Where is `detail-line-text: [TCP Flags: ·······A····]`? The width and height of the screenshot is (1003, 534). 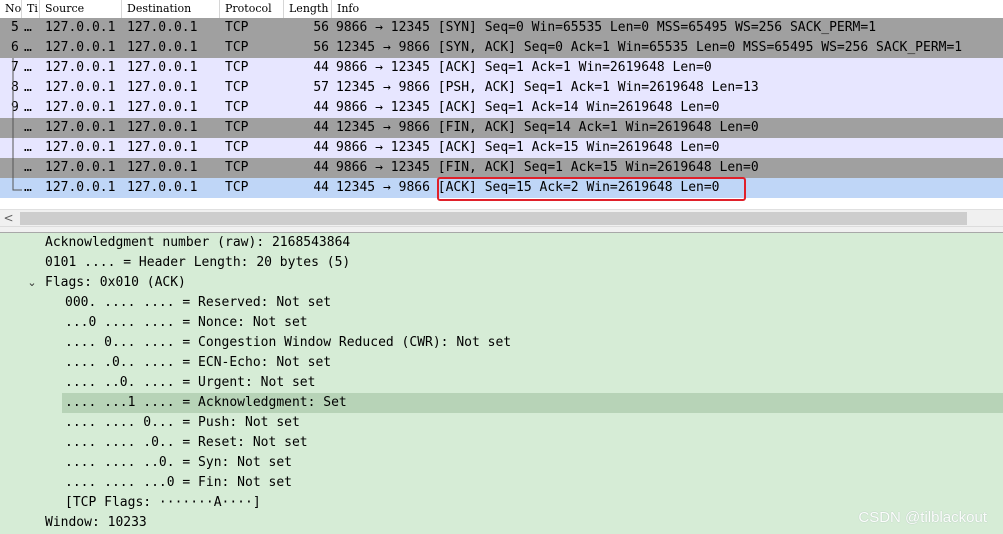
detail-line-text: [TCP Flags: ·······A····] is located at coordinates (163, 502).